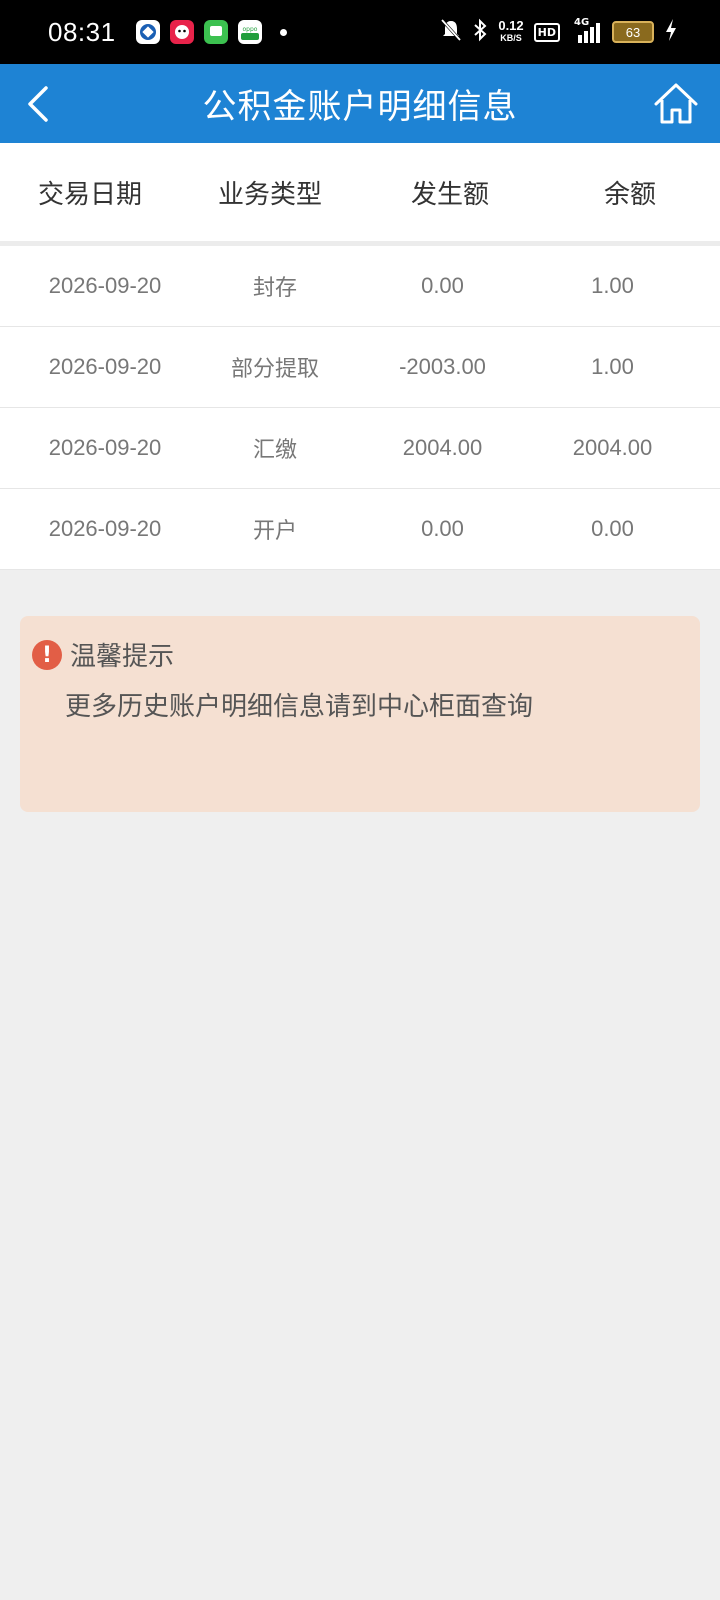 Image resolution: width=720 pixels, height=1600 pixels. I want to click on back-button, so click(42, 104).